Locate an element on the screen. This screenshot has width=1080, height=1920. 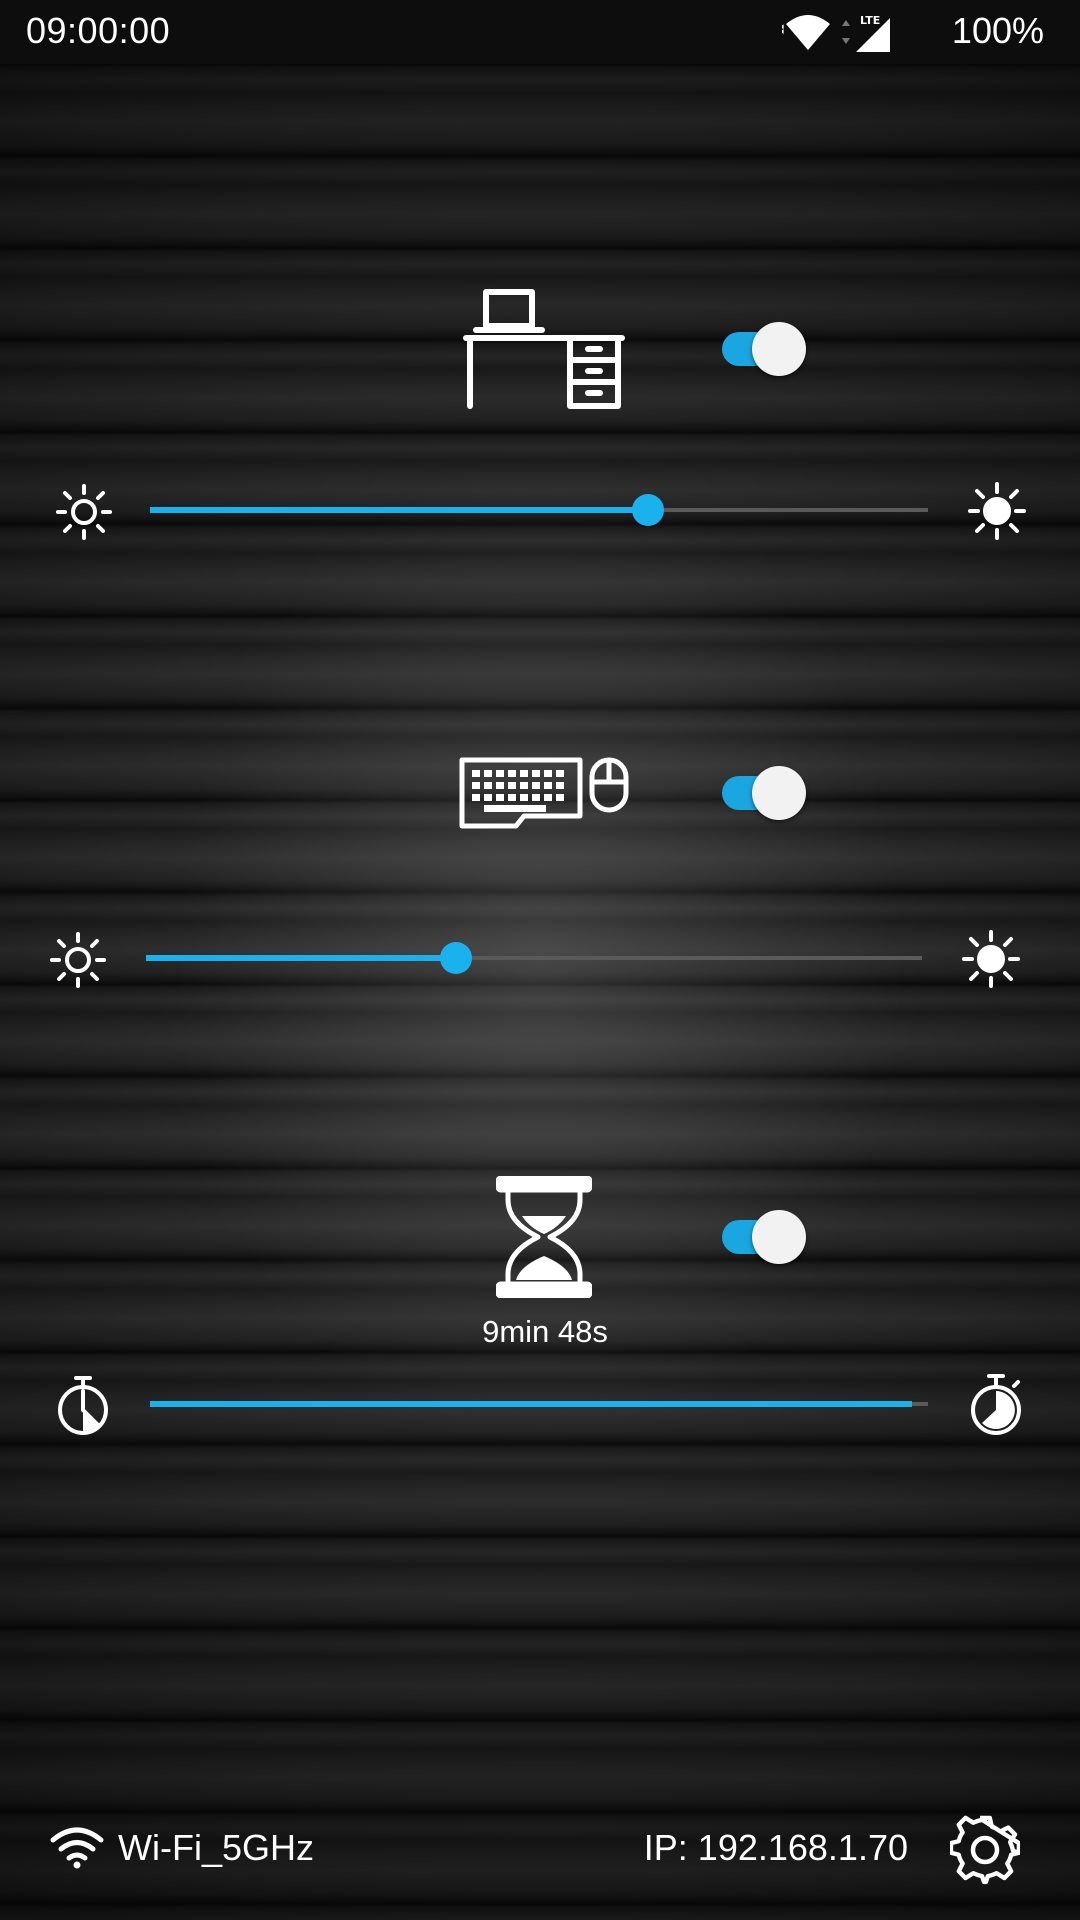
desk-toggle-thumb is located at coordinates (779, 349).